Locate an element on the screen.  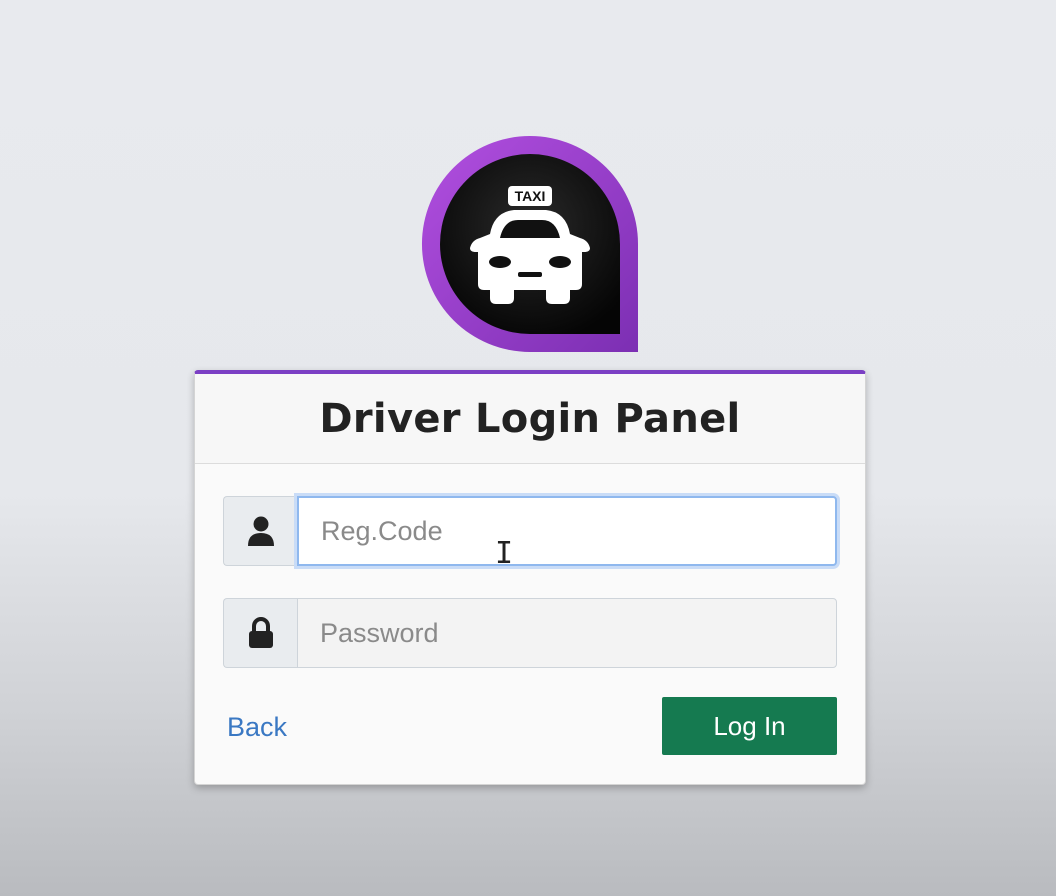
regcode-input-group is located at coordinates (530, 531).